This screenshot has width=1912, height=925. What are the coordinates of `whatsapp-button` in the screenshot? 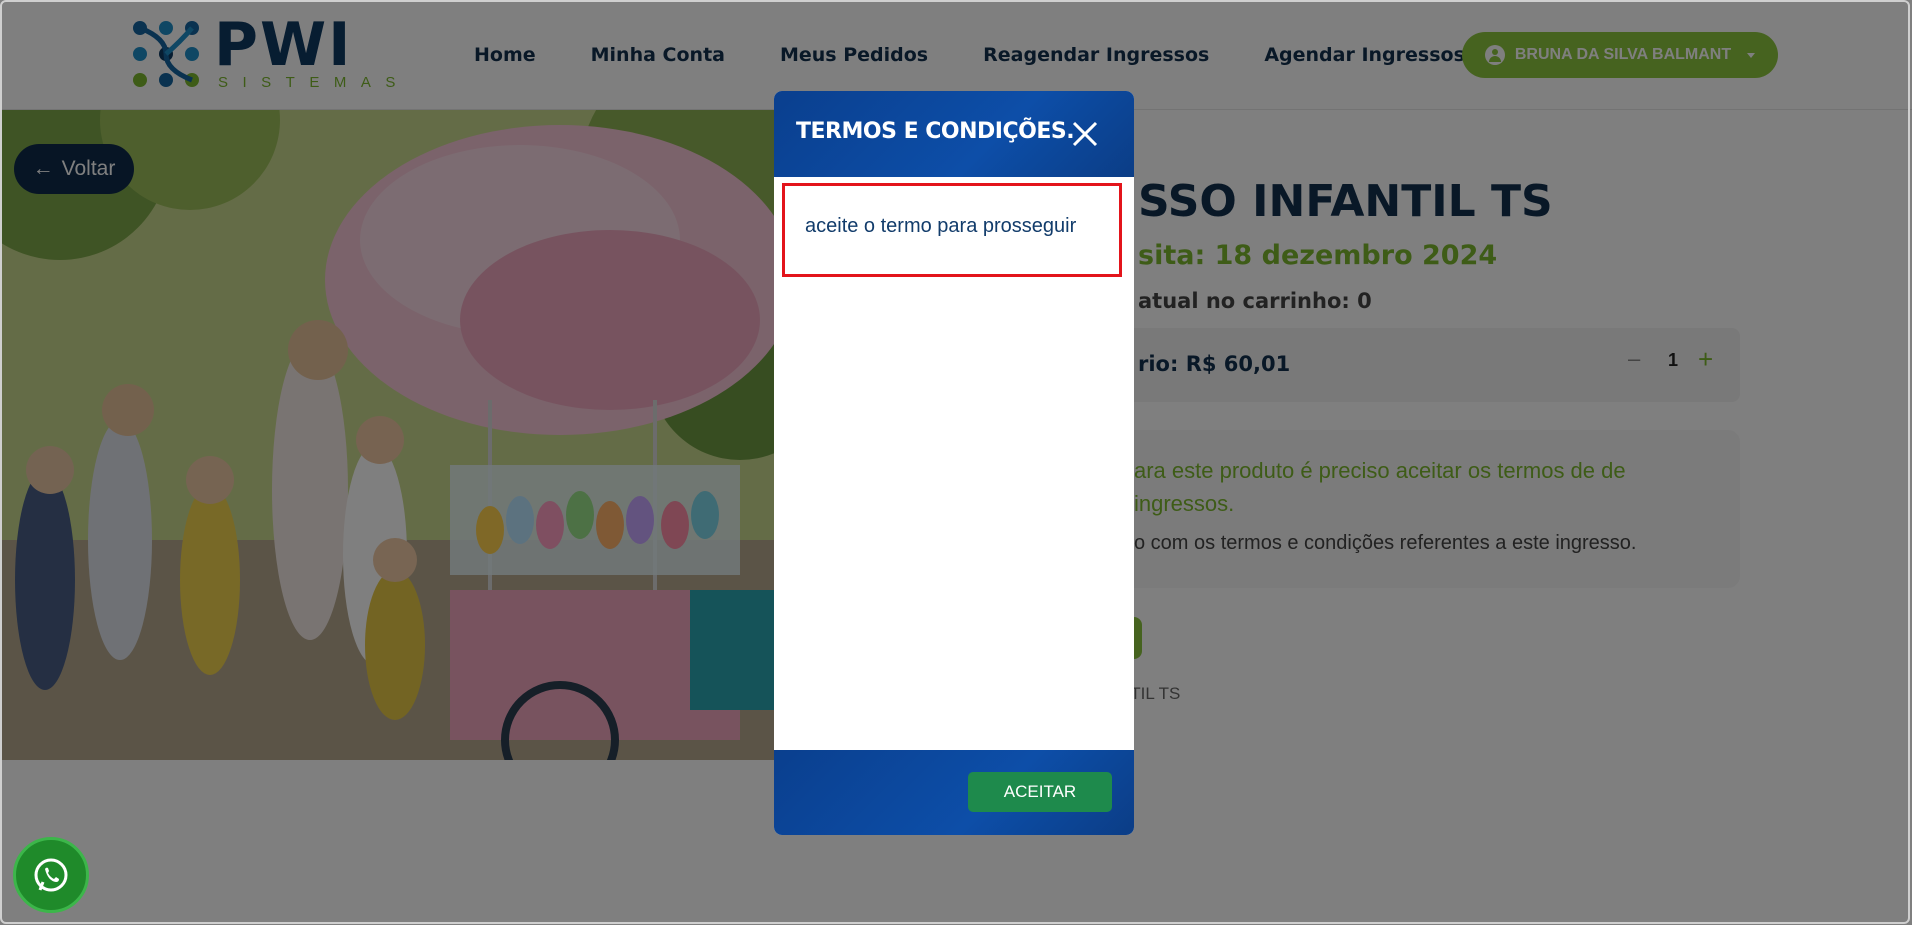 It's located at (51, 875).